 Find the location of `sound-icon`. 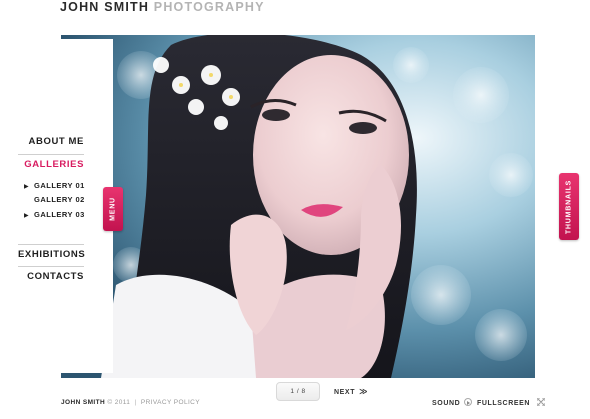

sound-icon is located at coordinates (468, 402).